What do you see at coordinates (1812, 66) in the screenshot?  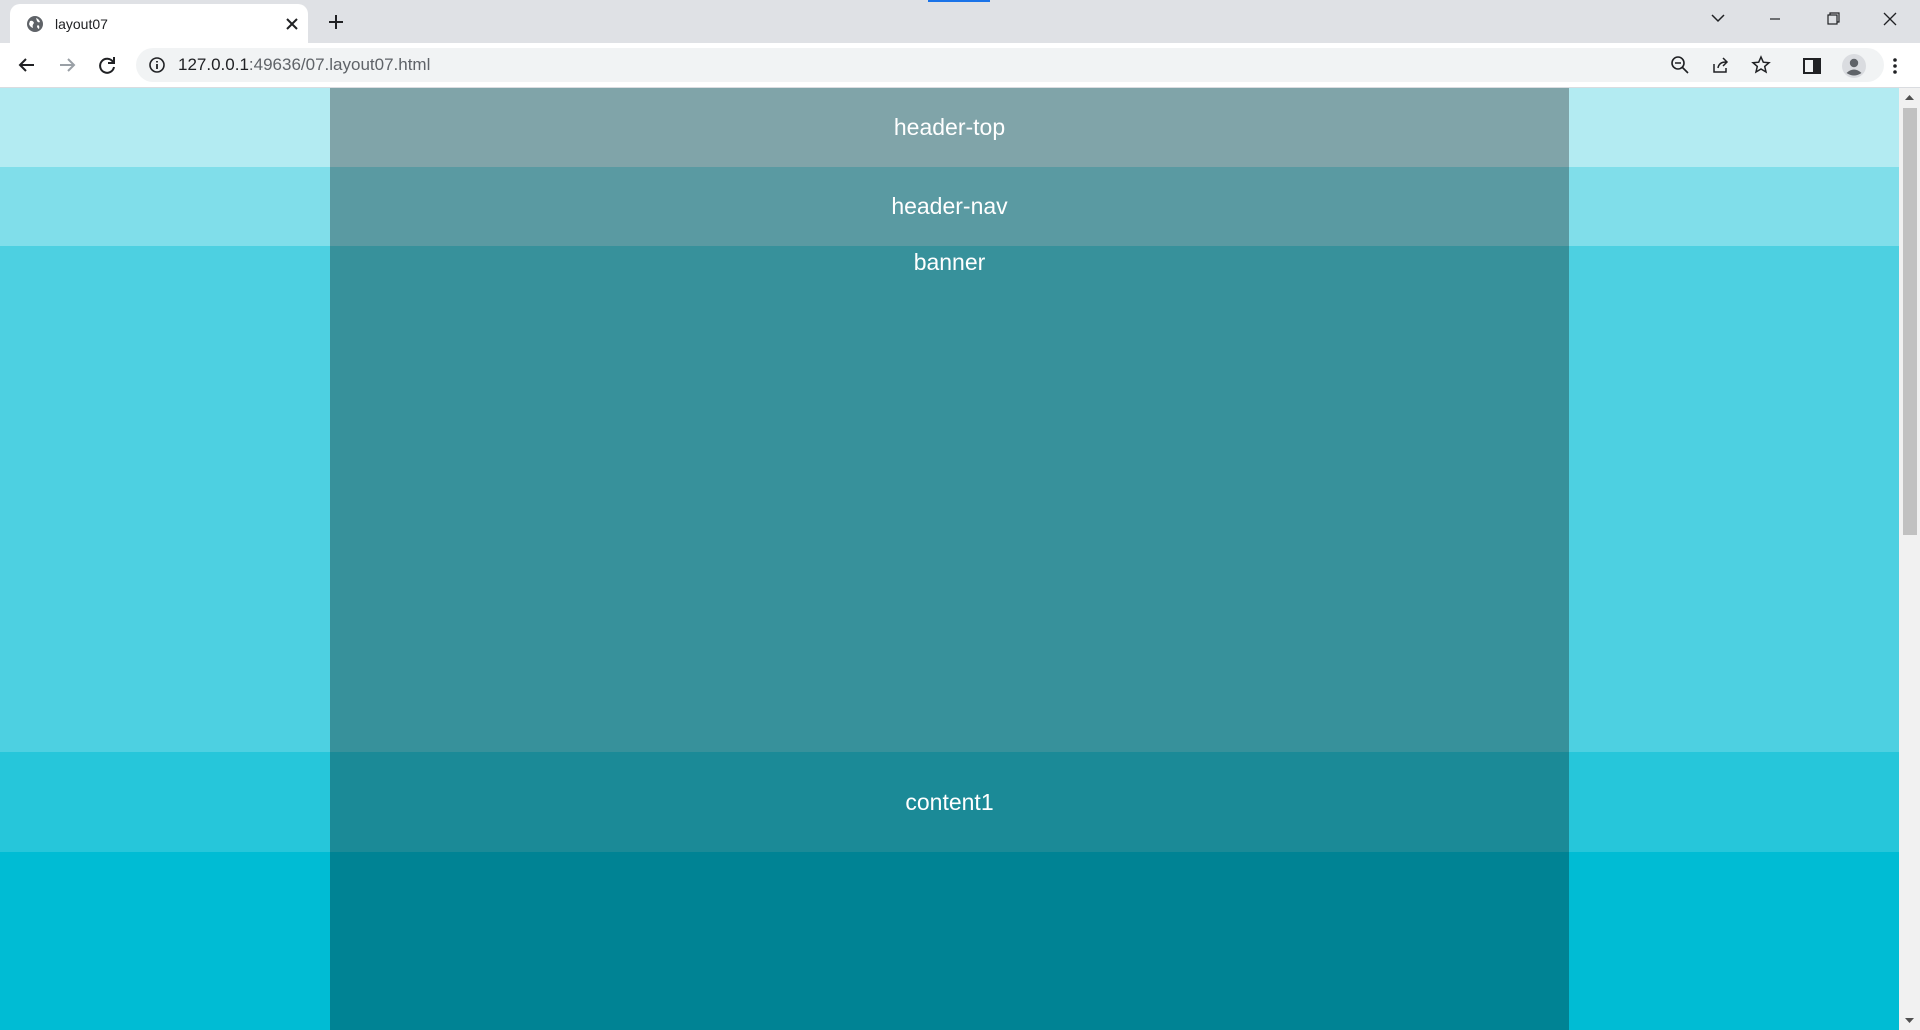 I see `side-panel-icon` at bounding box center [1812, 66].